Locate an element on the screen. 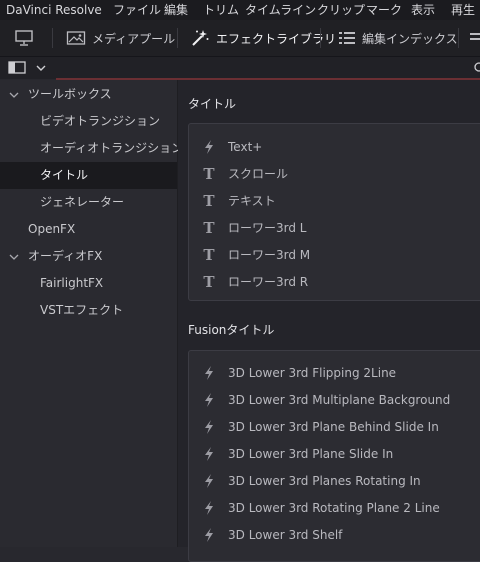 The height and width of the screenshot is (562, 480). sidebar-item-vst-effects: VSTエフェクト is located at coordinates (88, 310).